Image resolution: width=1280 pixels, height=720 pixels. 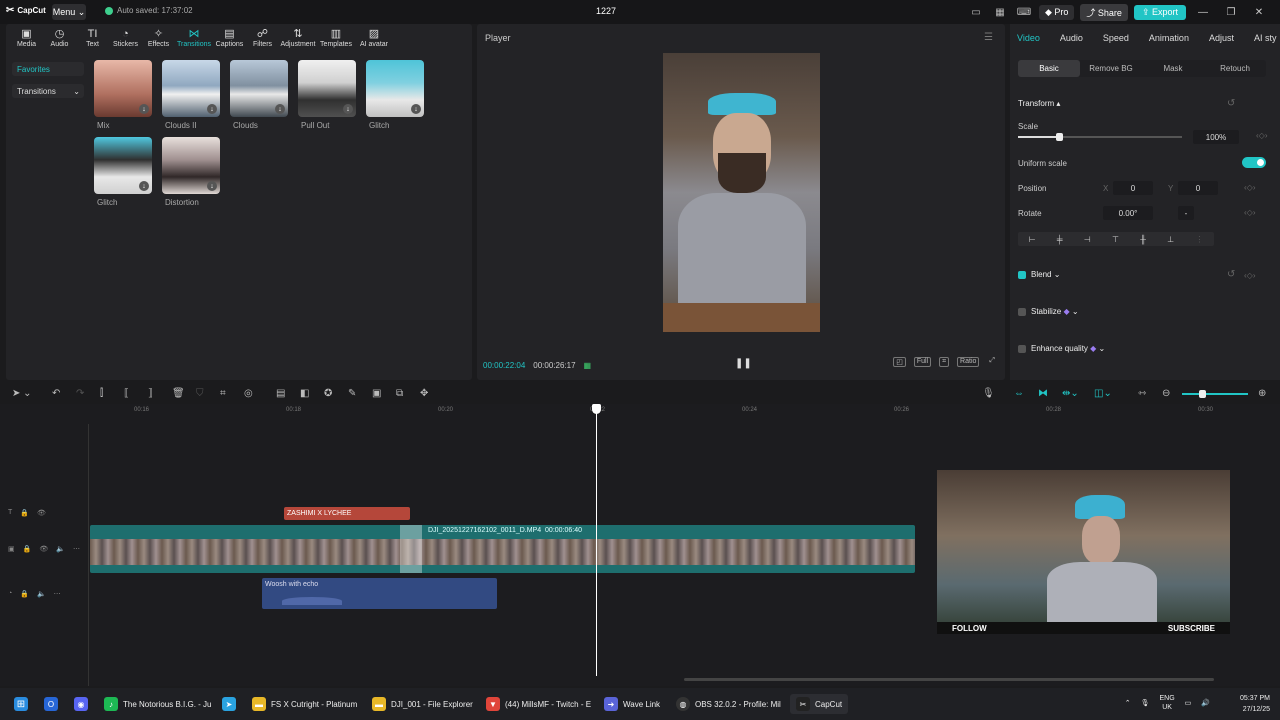 What do you see at coordinates (304, 393) in the screenshot?
I see `mirror-icon: ◧` at bounding box center [304, 393].